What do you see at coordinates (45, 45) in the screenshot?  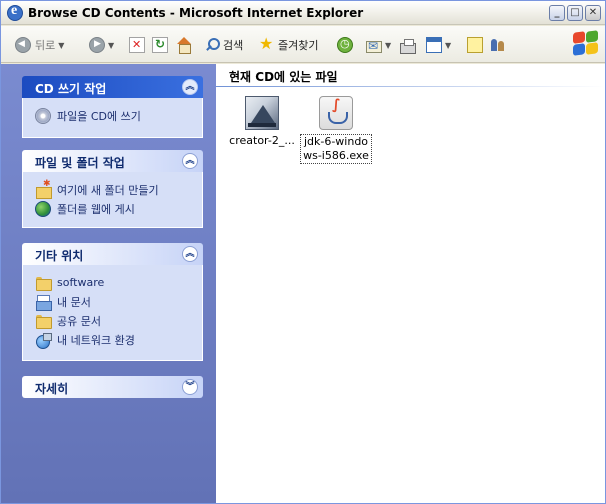 I see `back-label: 뒤로` at bounding box center [45, 45].